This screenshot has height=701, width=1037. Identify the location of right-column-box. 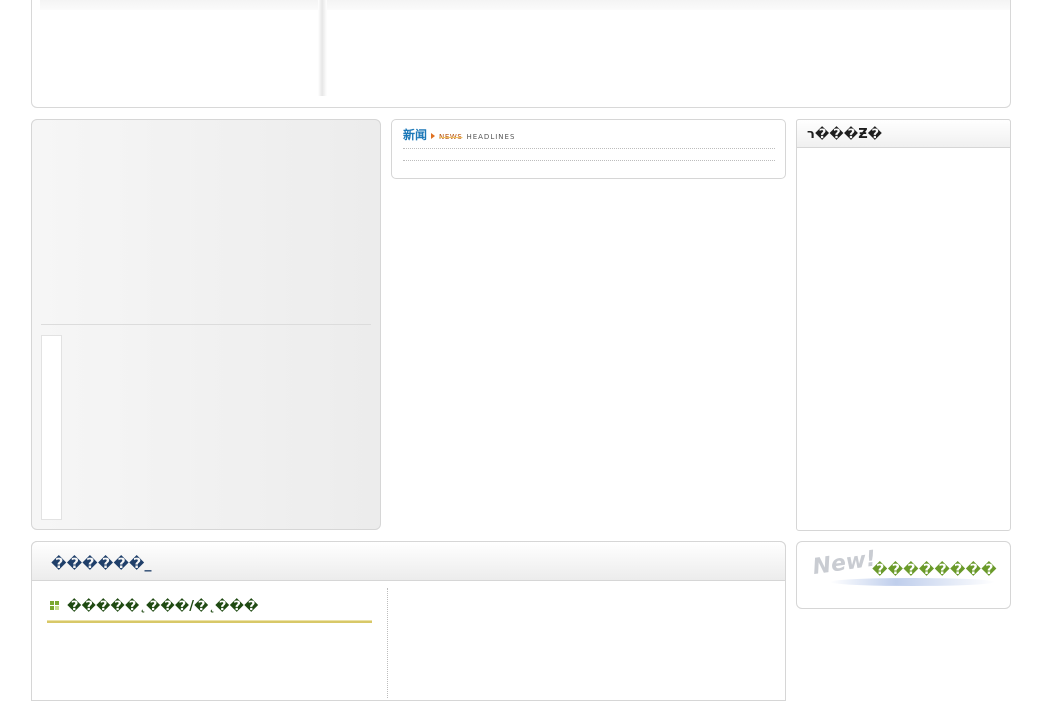
(903, 325).